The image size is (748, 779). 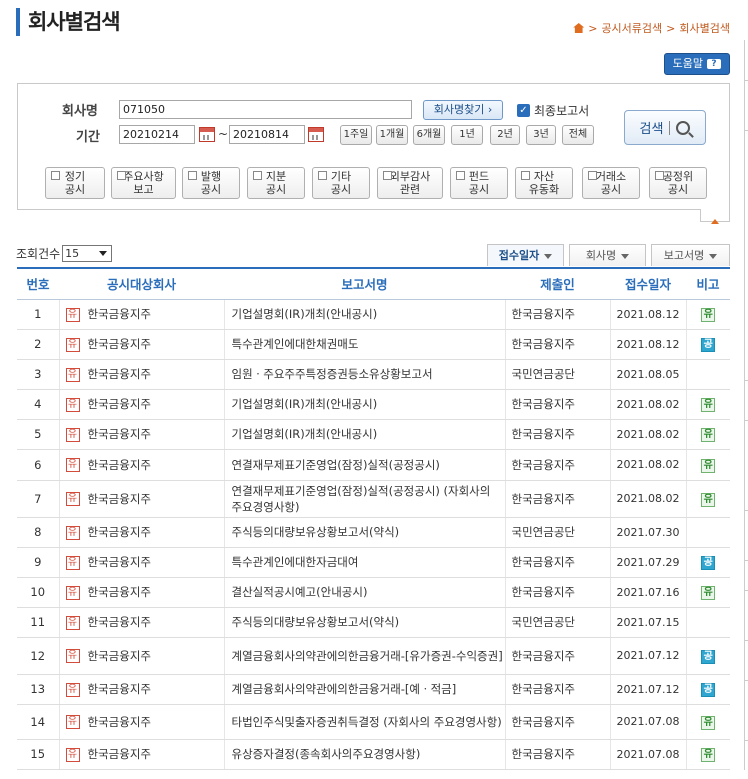 What do you see at coordinates (143, 183) in the screenshot?
I see `category-major: 주요사항 보고` at bounding box center [143, 183].